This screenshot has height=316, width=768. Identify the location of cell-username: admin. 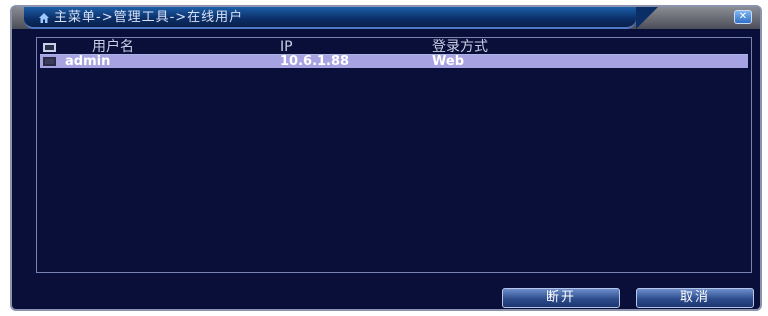
(88, 61).